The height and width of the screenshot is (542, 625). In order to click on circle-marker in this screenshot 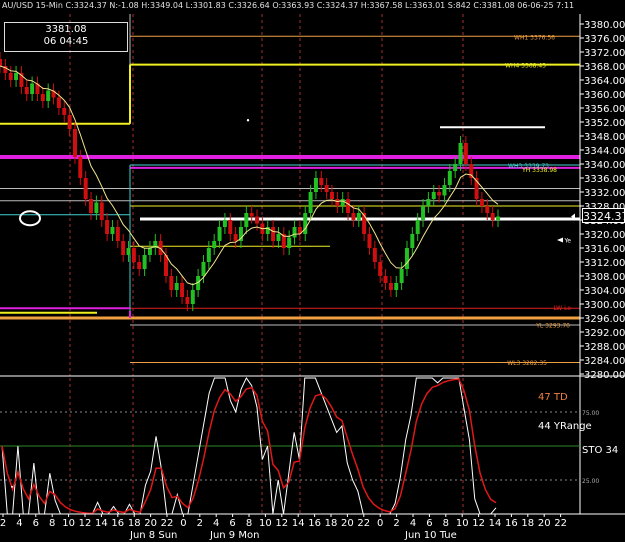, I will do `click(30, 218)`.